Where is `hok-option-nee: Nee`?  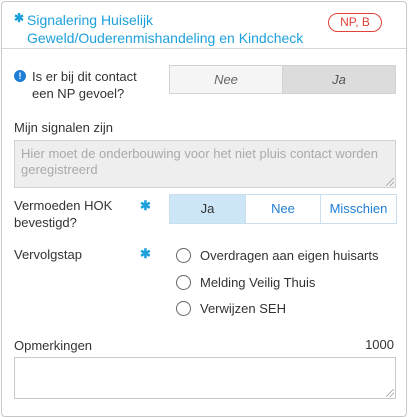 hok-option-nee: Nee is located at coordinates (283, 209).